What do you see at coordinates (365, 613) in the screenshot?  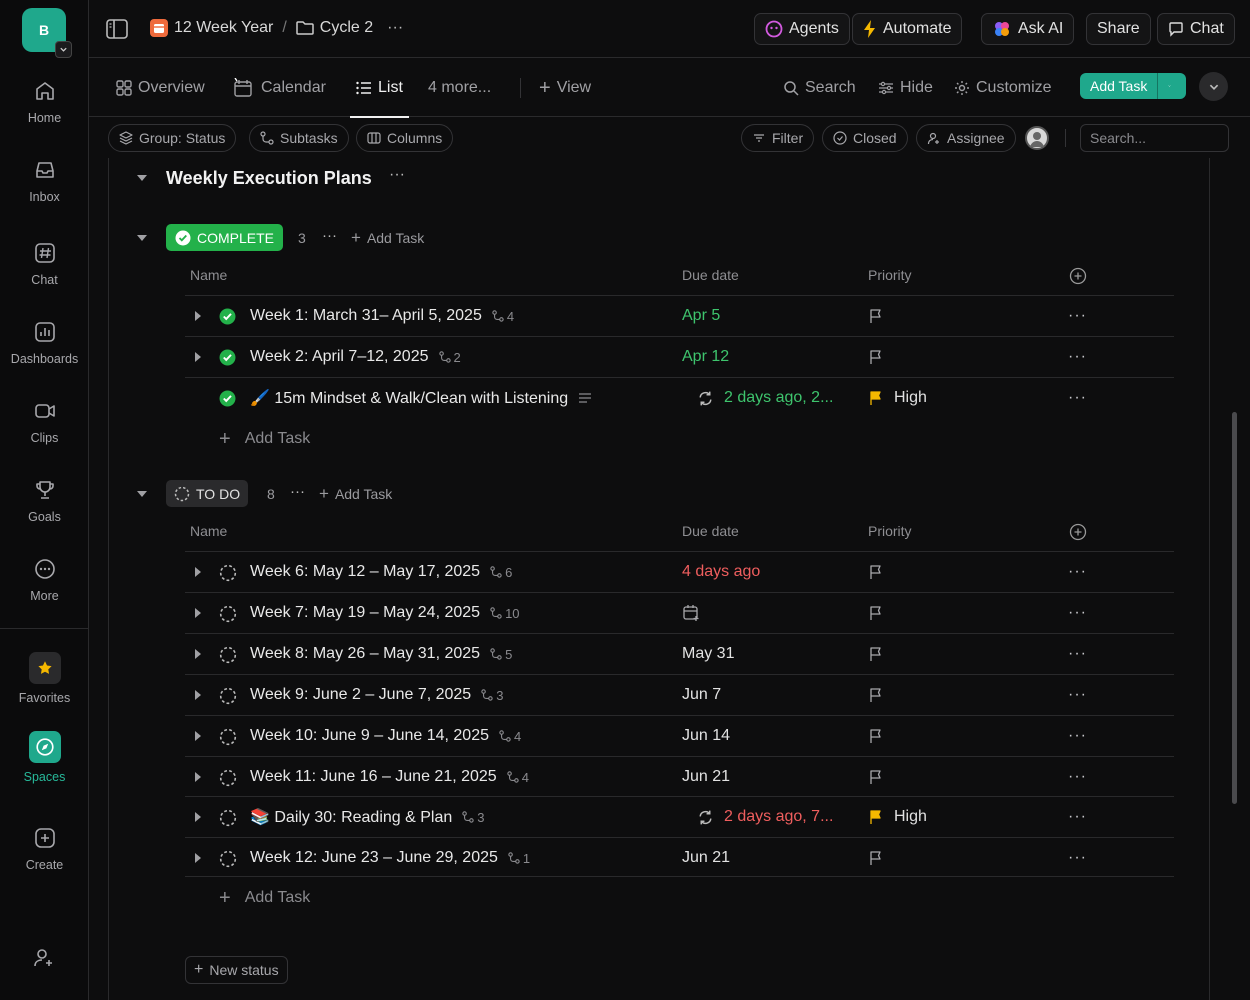 I see `task-name: Week 7: May 19 – May 24, 2025` at bounding box center [365, 613].